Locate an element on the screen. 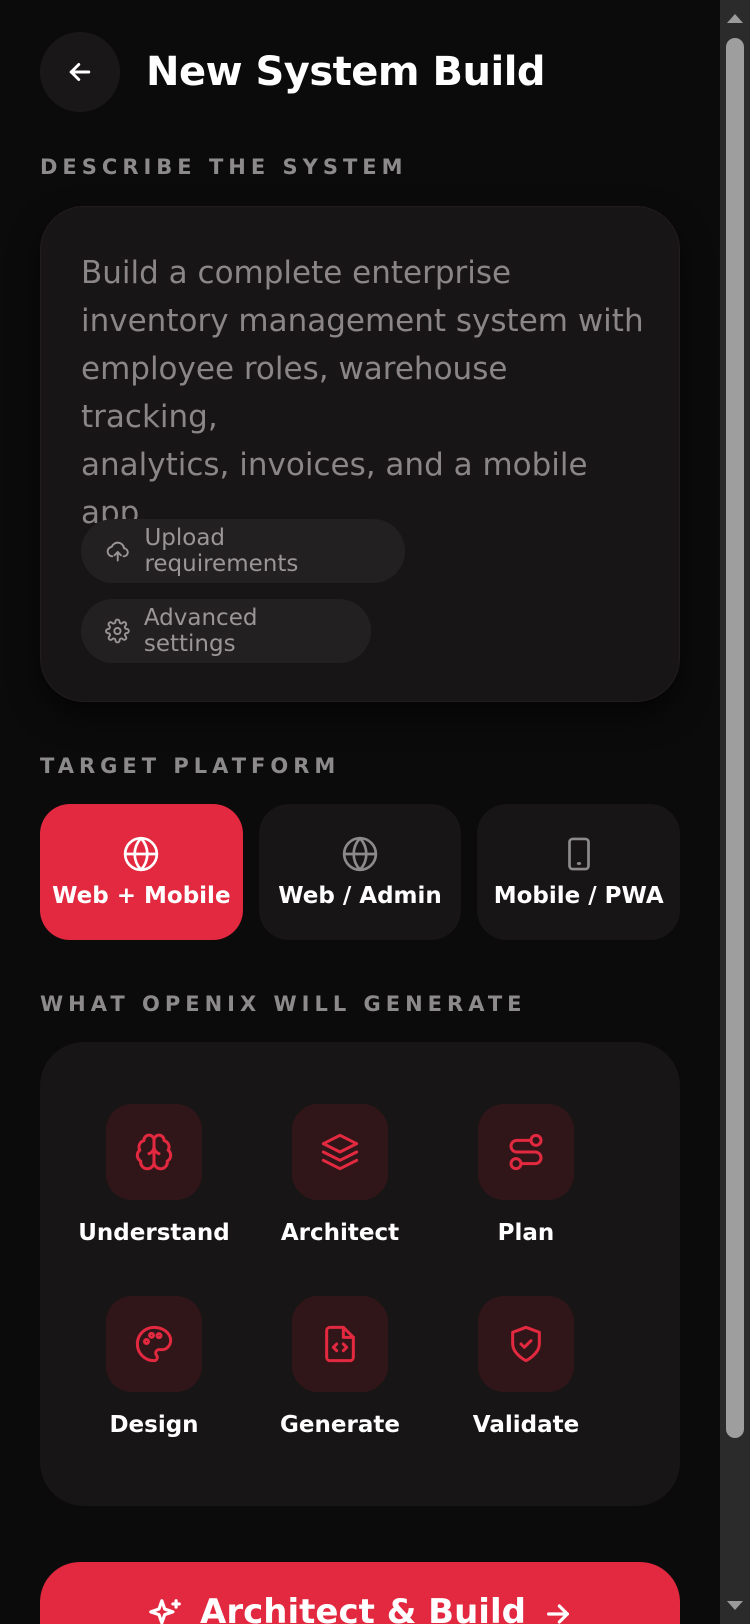 This screenshot has height=1624, width=750. description-line: analytics, invoices, and a mobile is located at coordinates (334, 465).